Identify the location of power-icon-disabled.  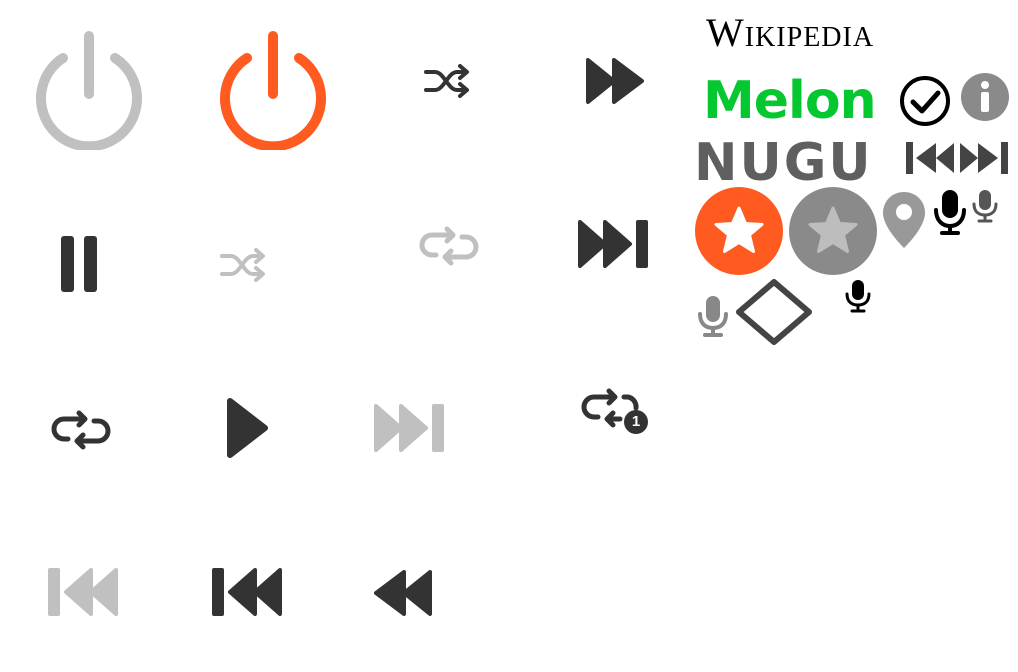
(89, 89).